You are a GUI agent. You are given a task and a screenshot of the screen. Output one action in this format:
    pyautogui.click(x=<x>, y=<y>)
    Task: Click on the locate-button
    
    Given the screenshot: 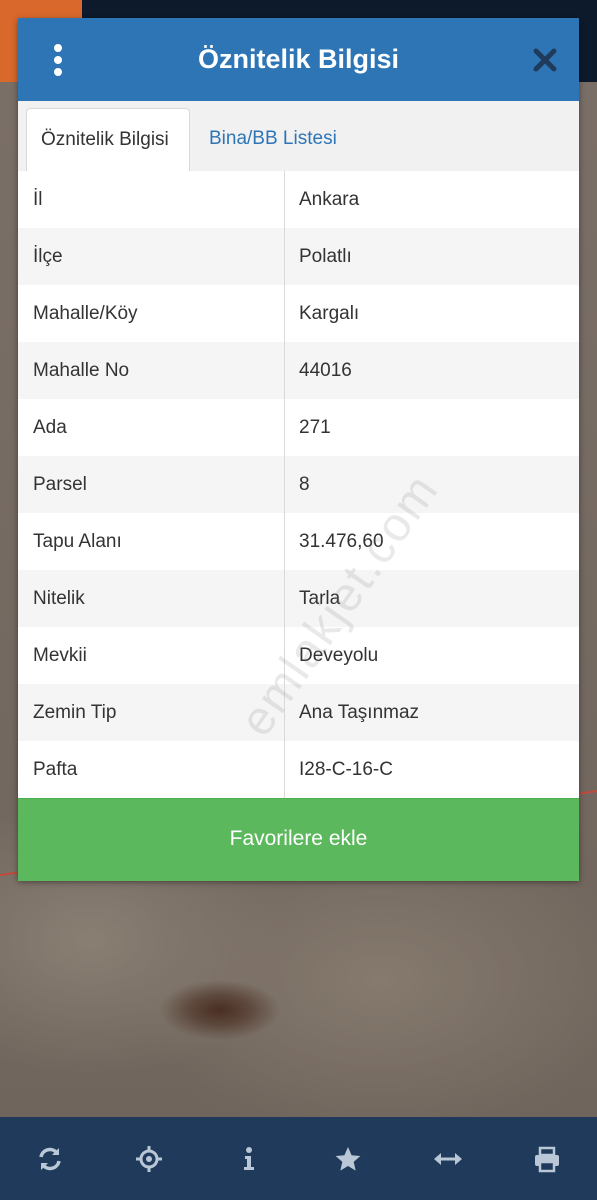 What is the action you would take?
    pyautogui.click(x=149, y=1159)
    